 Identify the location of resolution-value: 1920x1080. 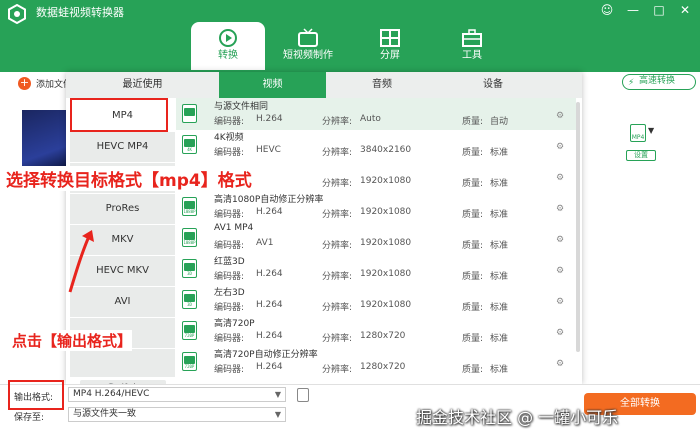
(386, 274).